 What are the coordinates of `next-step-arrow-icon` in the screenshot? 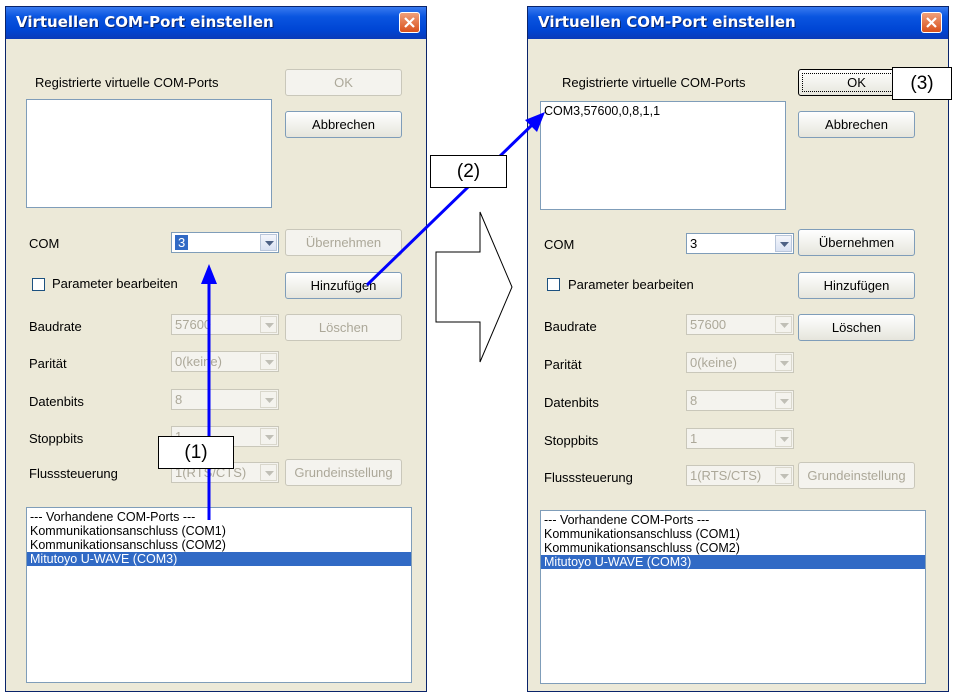 It's located at (474, 287).